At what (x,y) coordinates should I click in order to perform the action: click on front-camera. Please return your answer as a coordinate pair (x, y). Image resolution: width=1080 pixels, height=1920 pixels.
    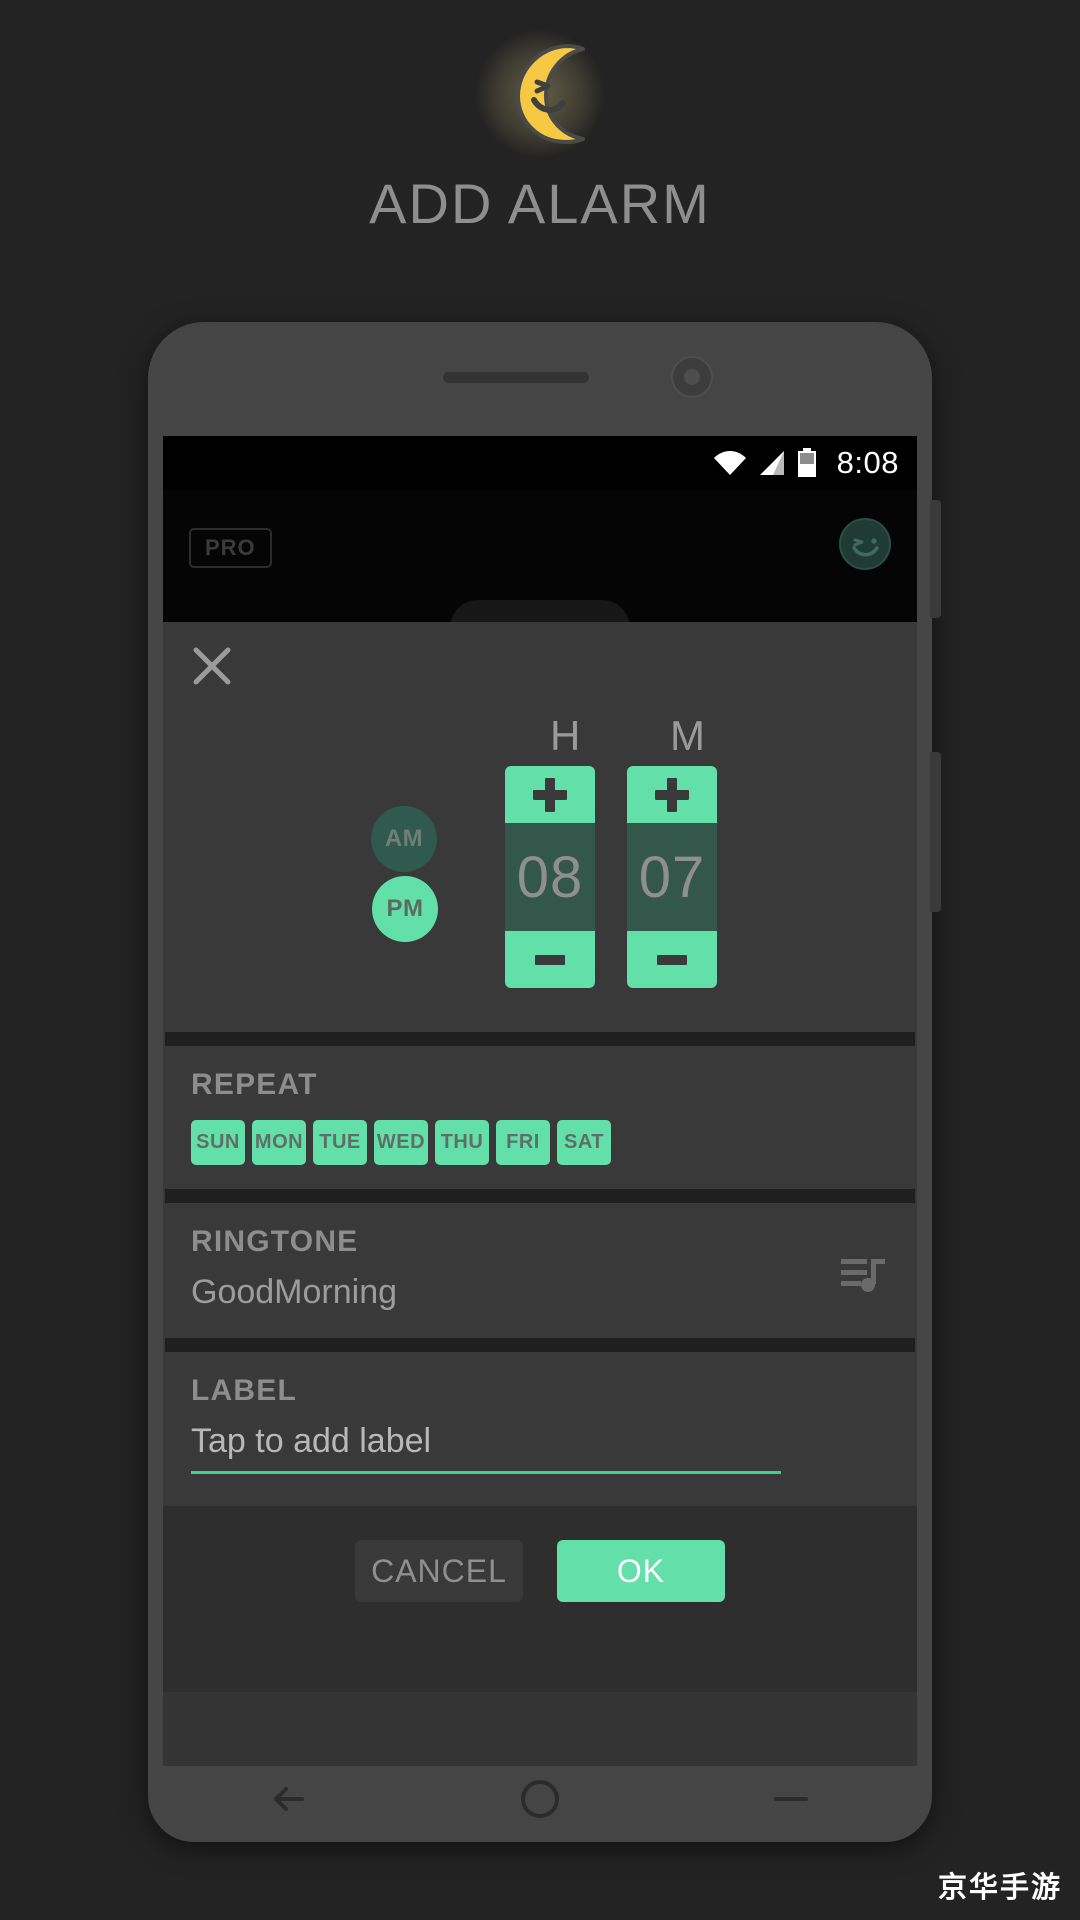
    Looking at the image, I should click on (692, 377).